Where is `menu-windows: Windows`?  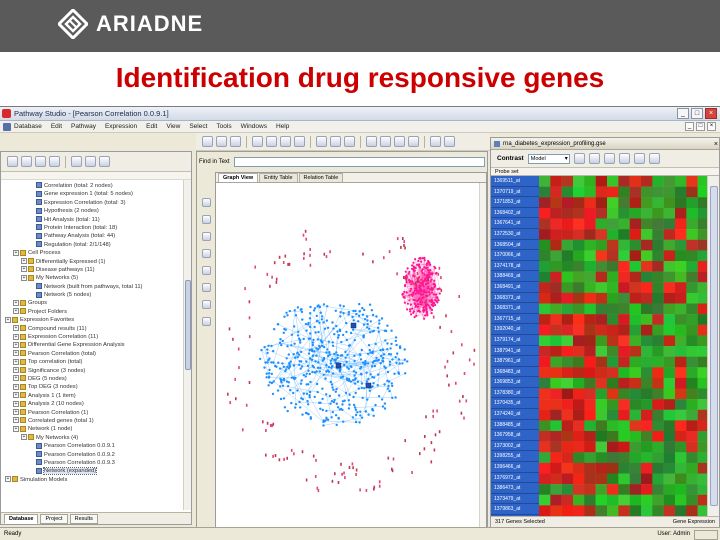 menu-windows: Windows is located at coordinates (254, 126).